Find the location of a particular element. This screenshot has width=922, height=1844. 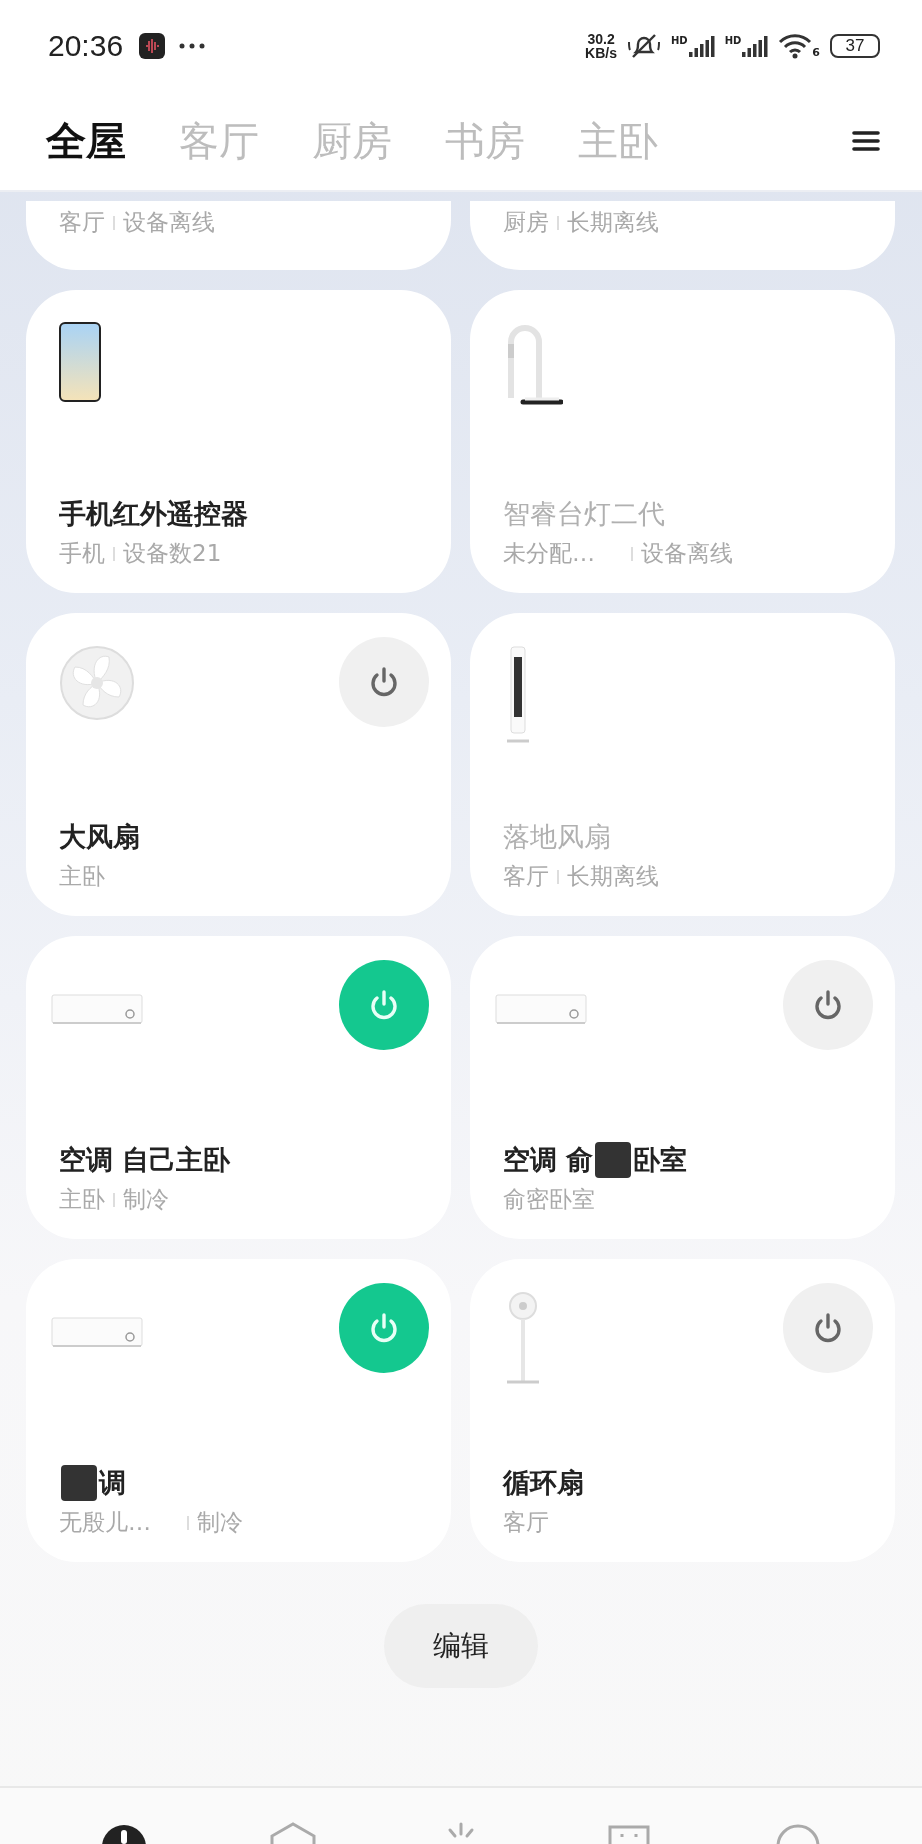

device-room: 手机 is located at coordinates (82, 553).